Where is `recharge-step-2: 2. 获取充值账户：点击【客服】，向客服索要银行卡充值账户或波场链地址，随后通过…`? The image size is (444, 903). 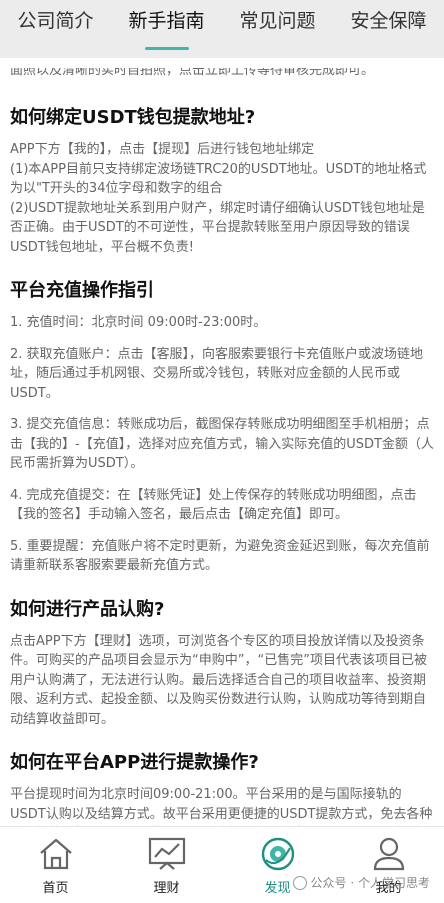 recharge-step-2: 2. 获取充值账户：点击【客服】，向客服索要银行卡充值账户或波场链地址，随后通过… is located at coordinates (217, 373).